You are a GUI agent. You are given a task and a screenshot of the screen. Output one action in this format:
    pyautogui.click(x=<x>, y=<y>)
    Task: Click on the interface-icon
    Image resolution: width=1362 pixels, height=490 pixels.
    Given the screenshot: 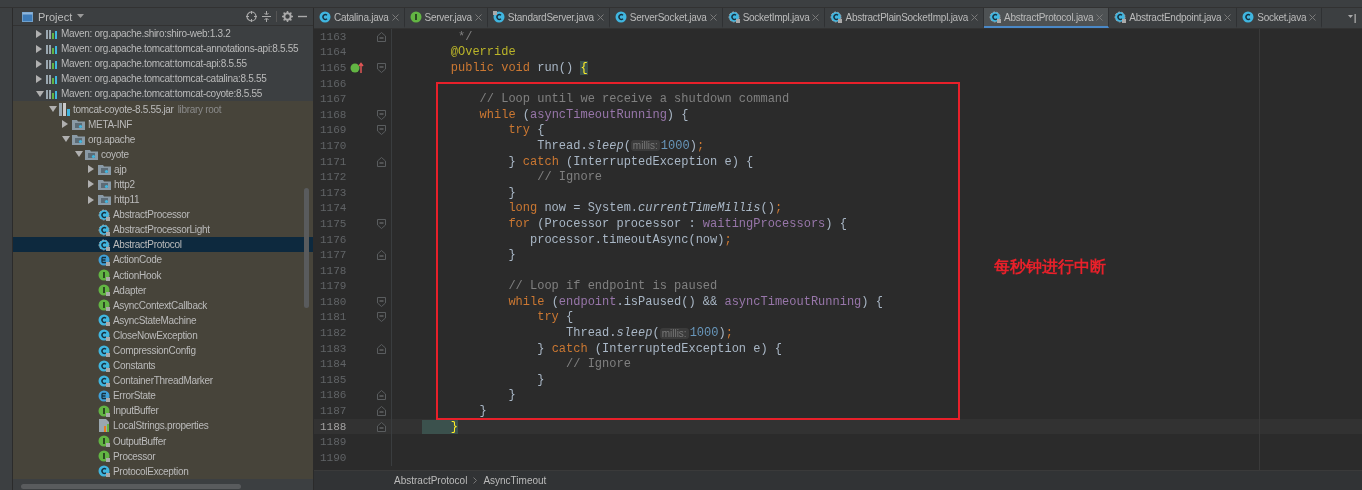 What is the action you would take?
    pyautogui.click(x=104, y=441)
    